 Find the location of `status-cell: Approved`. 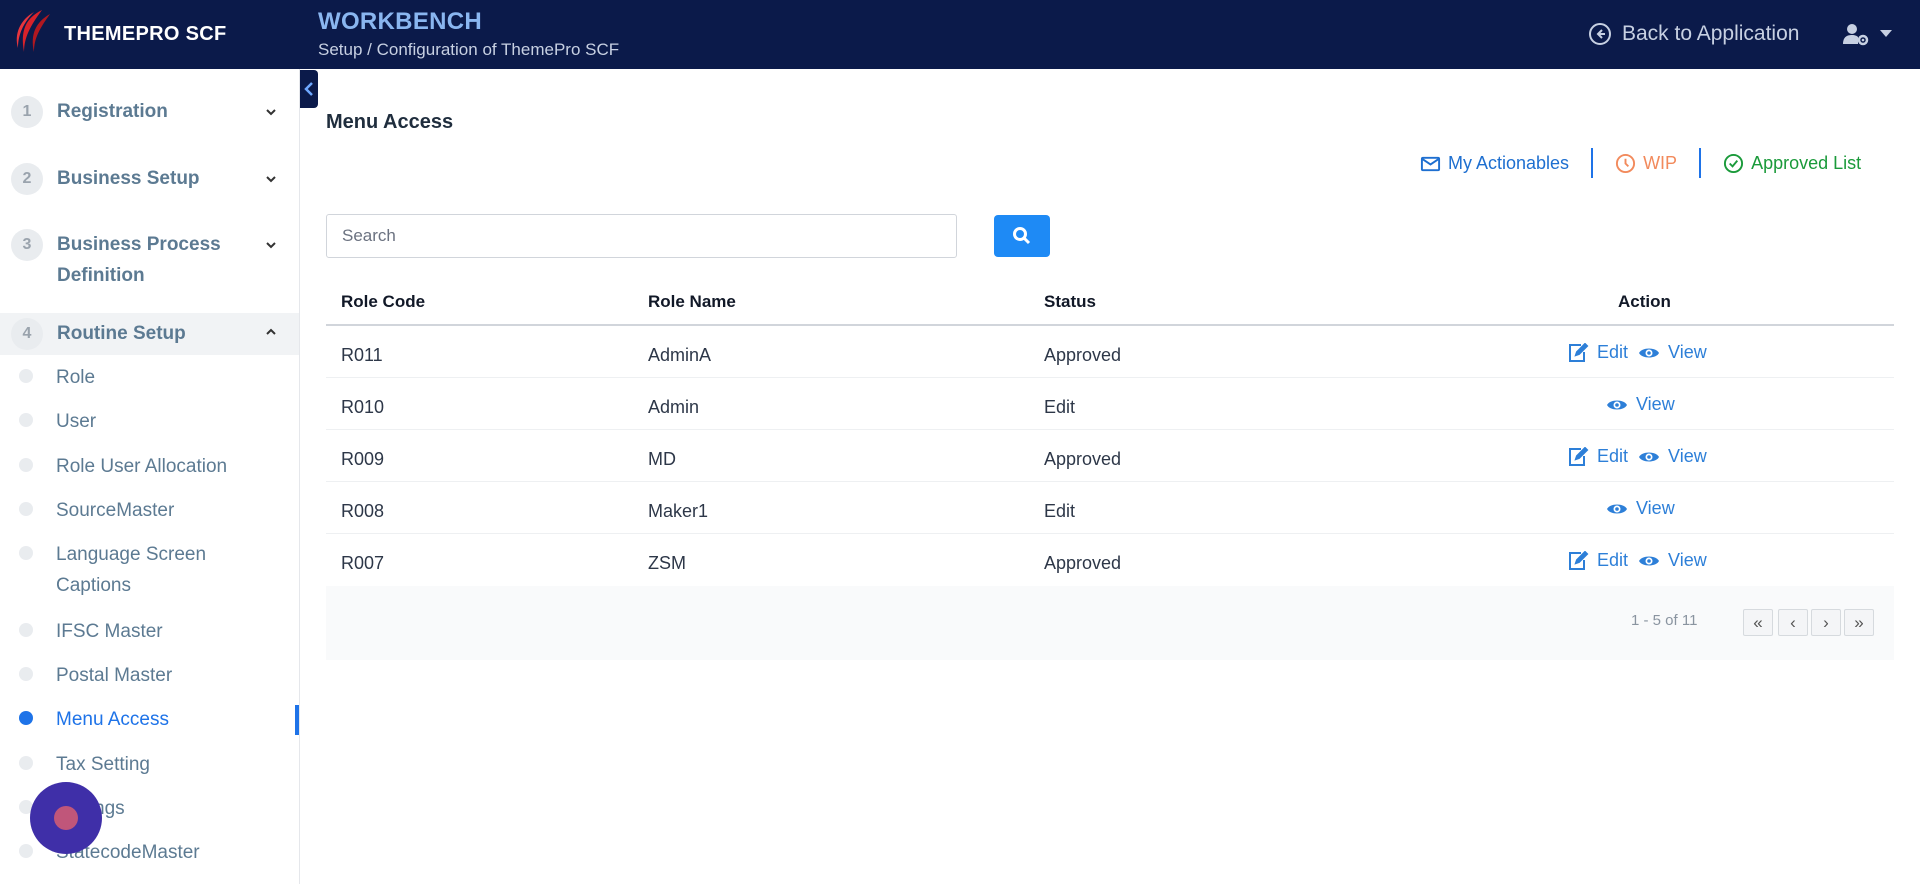

status-cell: Approved is located at coordinates (1083, 459).